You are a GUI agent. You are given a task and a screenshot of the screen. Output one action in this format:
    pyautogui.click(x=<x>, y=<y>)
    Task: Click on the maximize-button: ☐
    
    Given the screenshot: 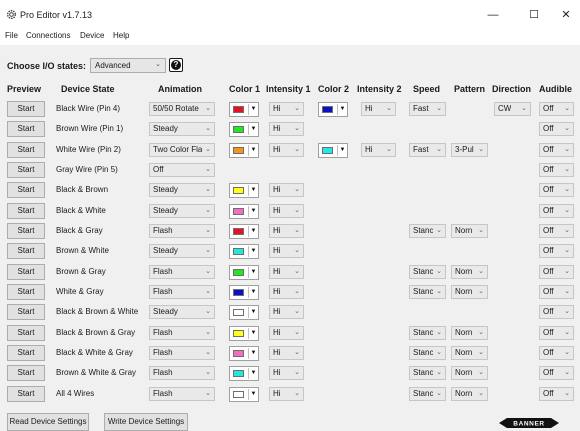 What is the action you would take?
    pyautogui.click(x=534, y=15)
    